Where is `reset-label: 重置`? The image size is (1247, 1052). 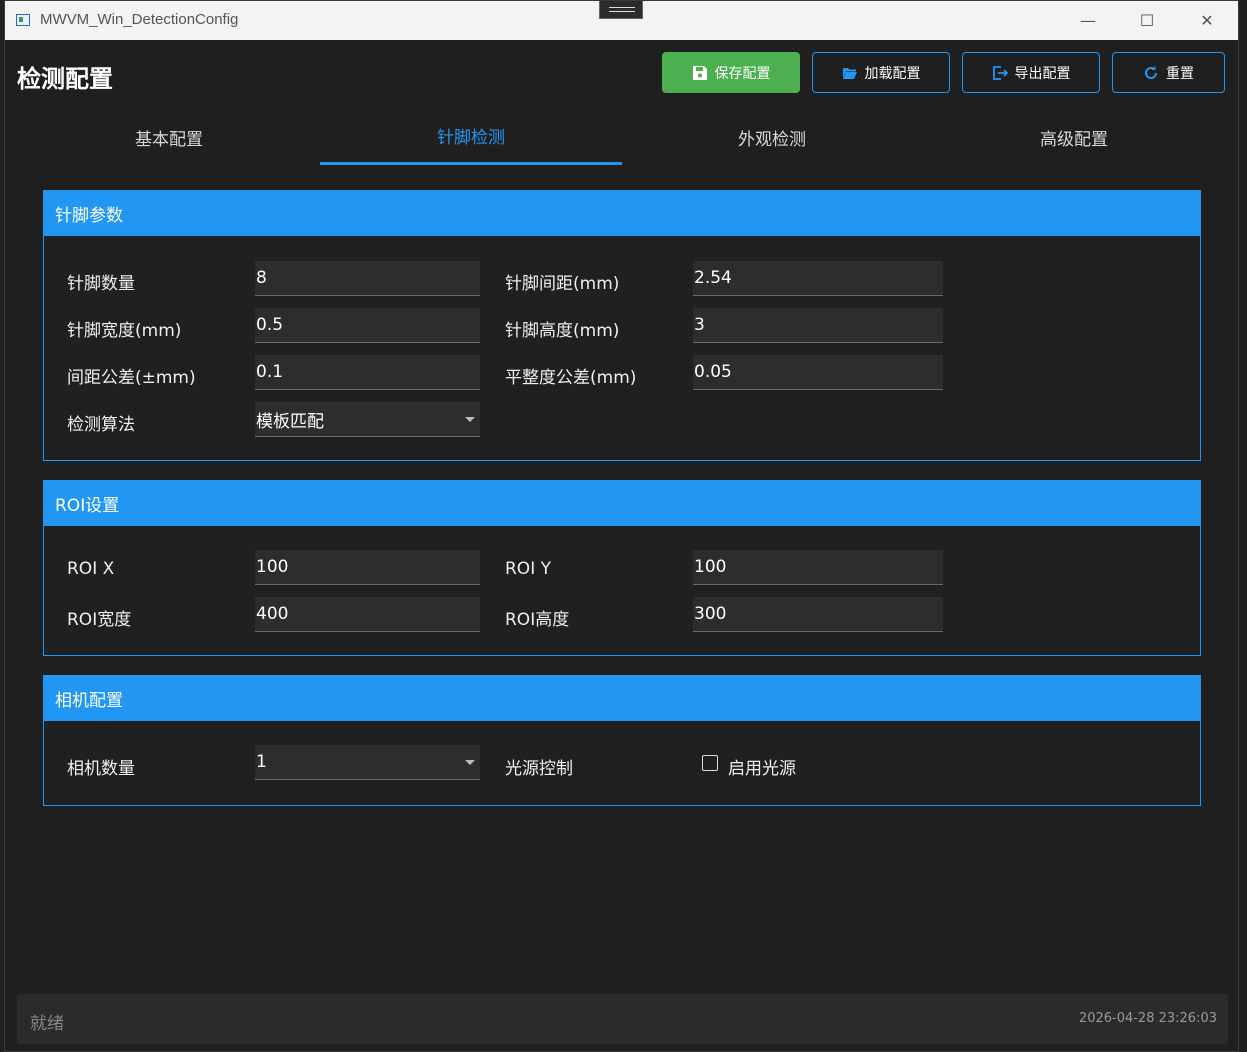 reset-label: 重置 is located at coordinates (1180, 73).